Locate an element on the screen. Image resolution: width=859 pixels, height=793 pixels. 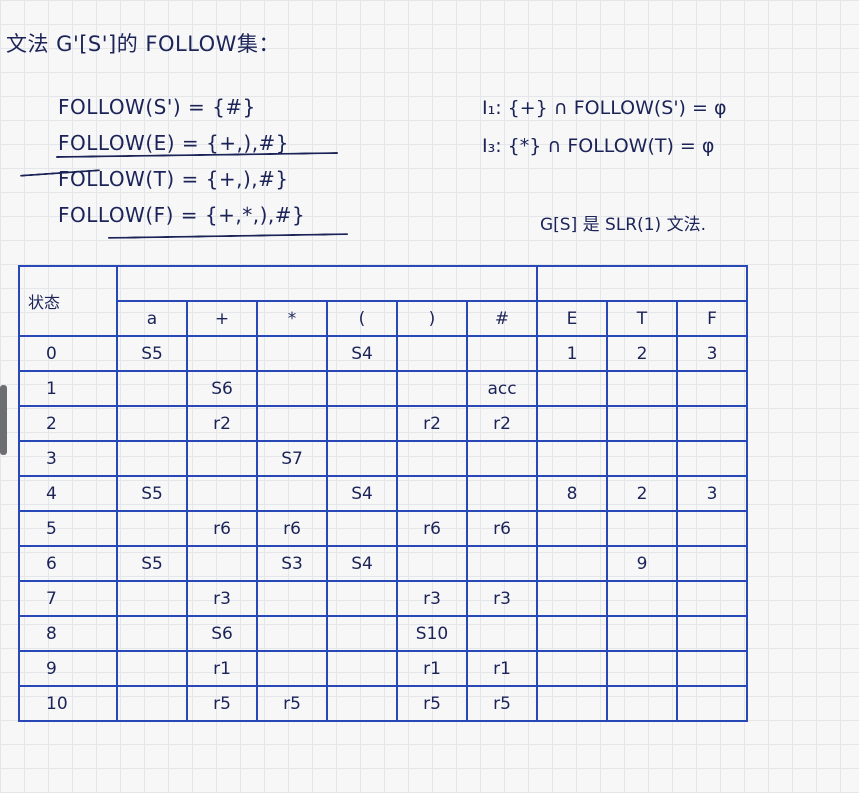
state-cell: 6 is located at coordinates (68, 563).